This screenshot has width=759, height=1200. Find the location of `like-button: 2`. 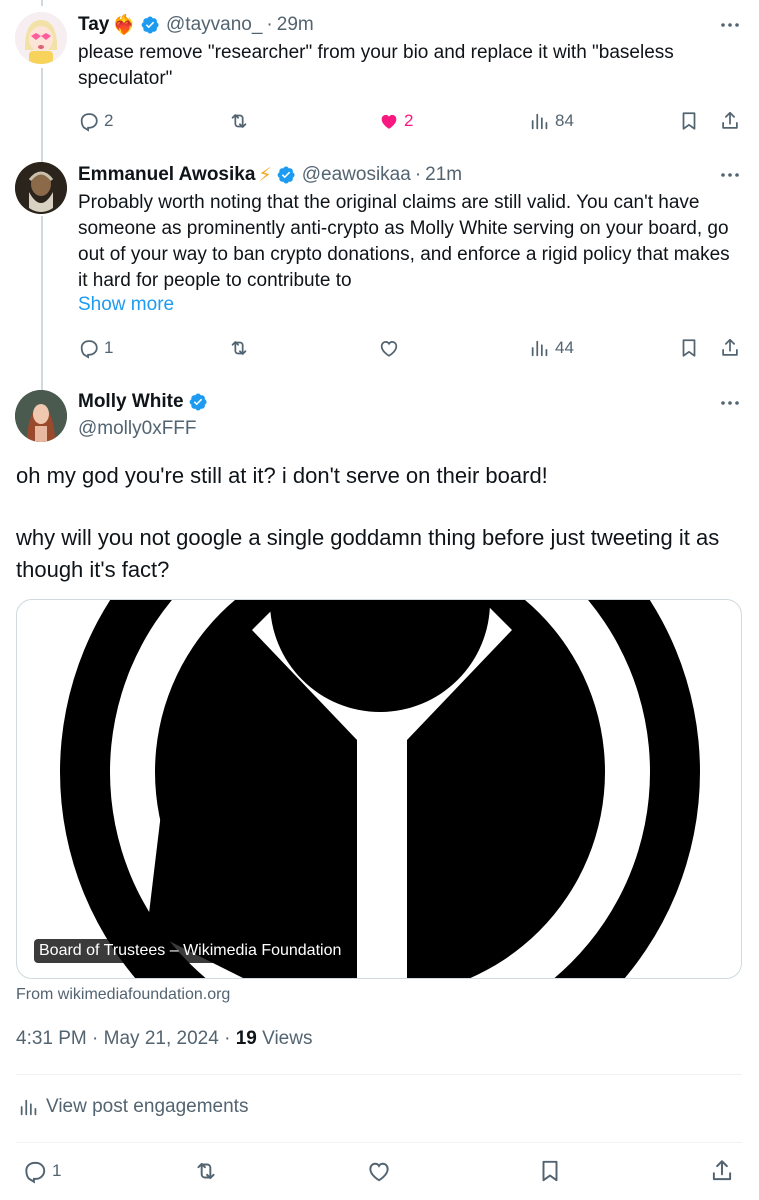

like-button: 2 is located at coordinates (395, 121).